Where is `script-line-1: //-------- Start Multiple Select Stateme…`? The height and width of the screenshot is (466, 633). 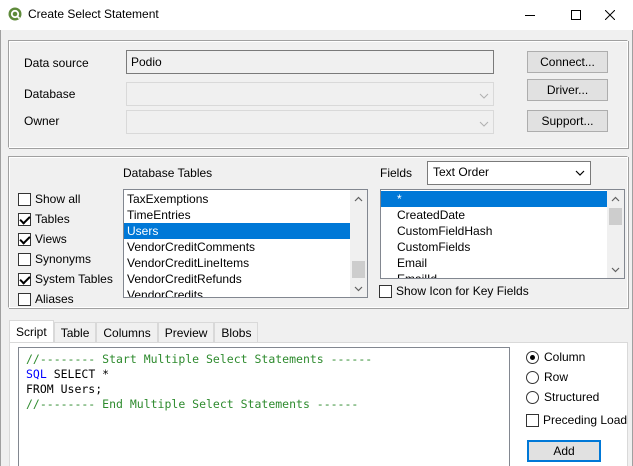
script-line-1: //-------- Start Multiple Select Stateme… is located at coordinates (199, 359).